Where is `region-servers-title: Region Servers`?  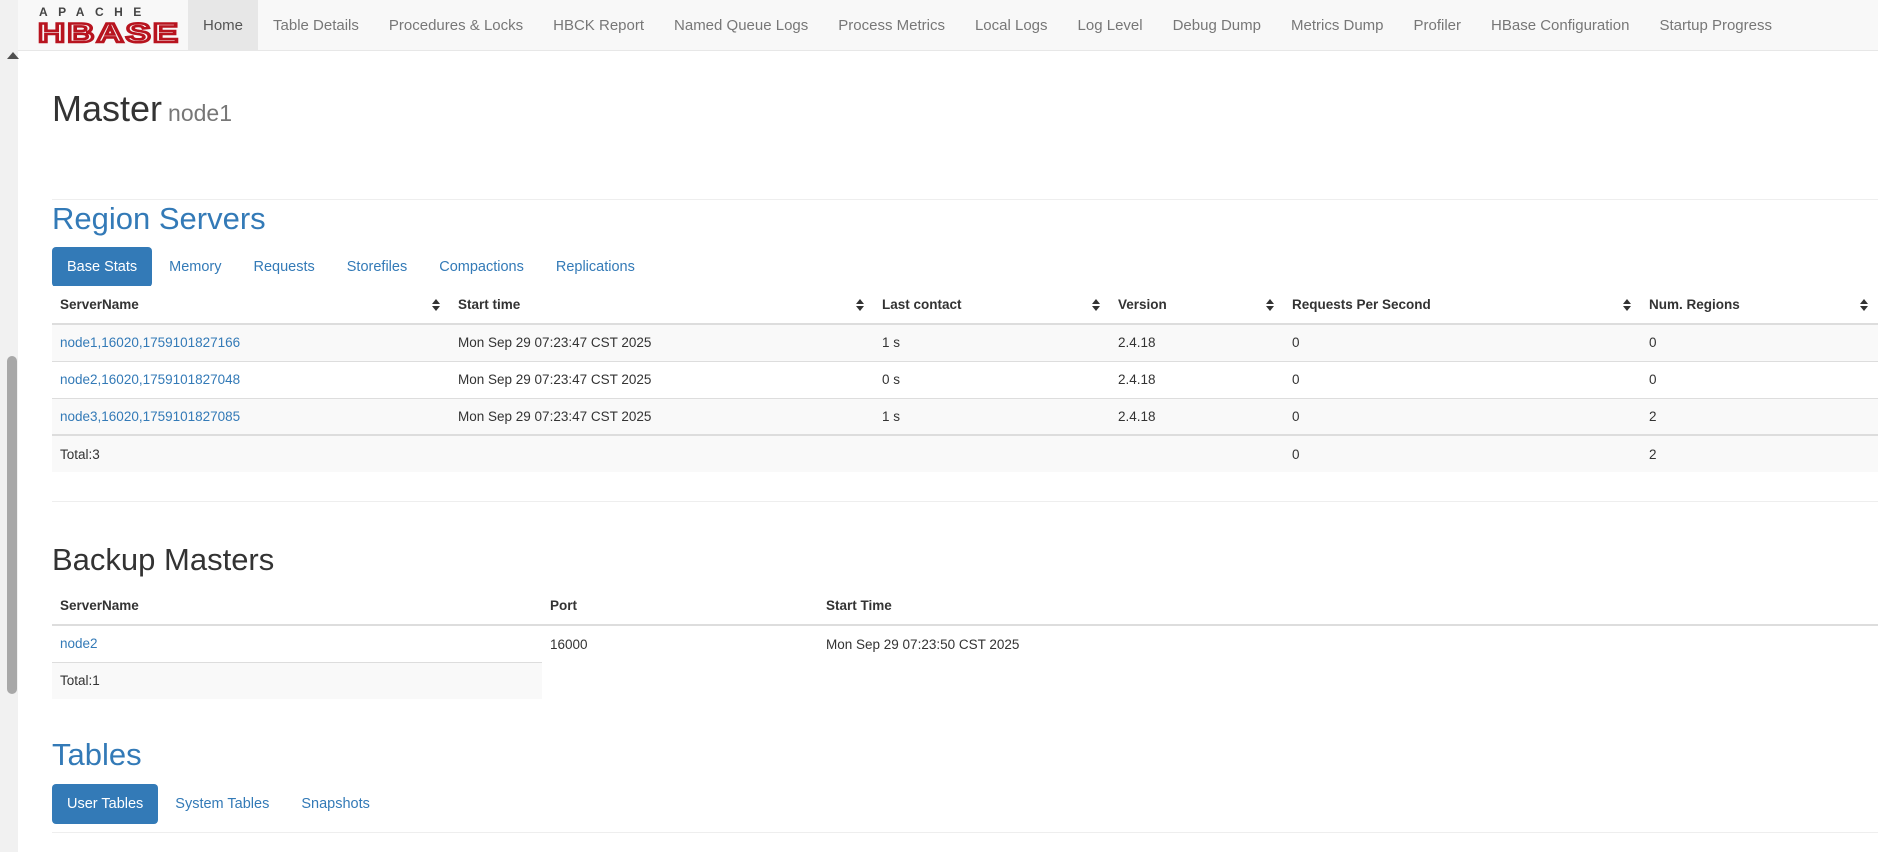
region-servers-title: Region Servers is located at coordinates (159, 219).